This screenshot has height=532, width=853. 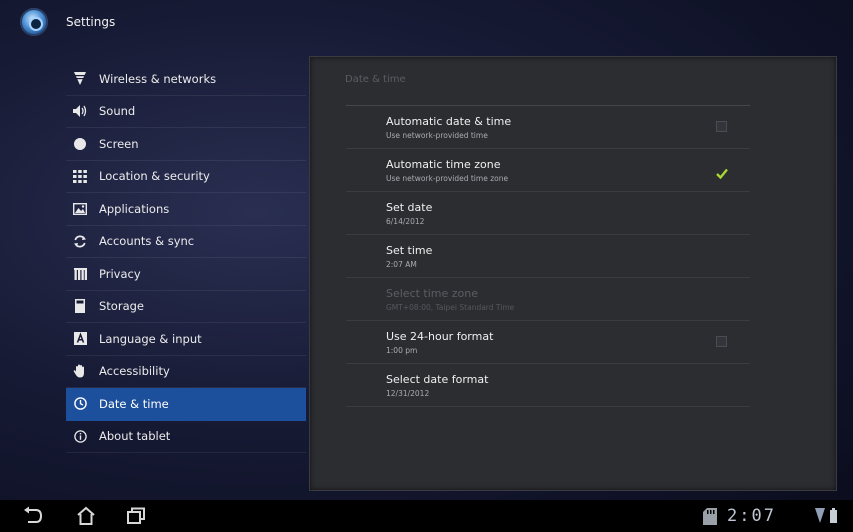 I want to click on nav-item-label: Location & security, so click(x=154, y=176).